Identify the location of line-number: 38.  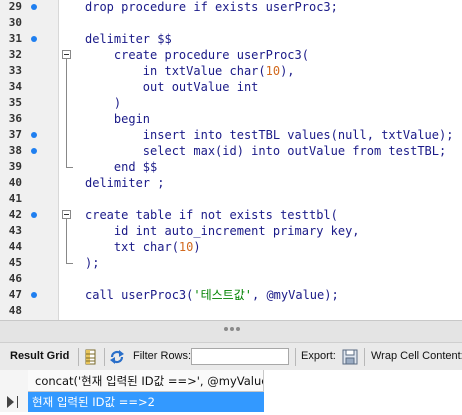
(15, 150).